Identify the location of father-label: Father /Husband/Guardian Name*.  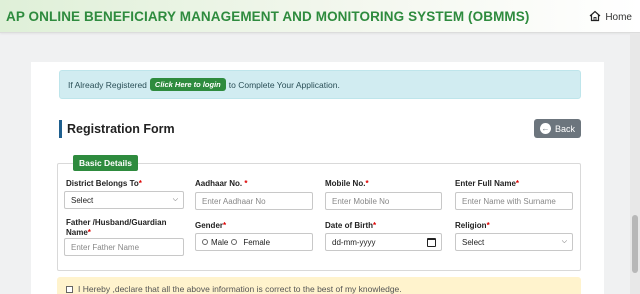
(116, 227).